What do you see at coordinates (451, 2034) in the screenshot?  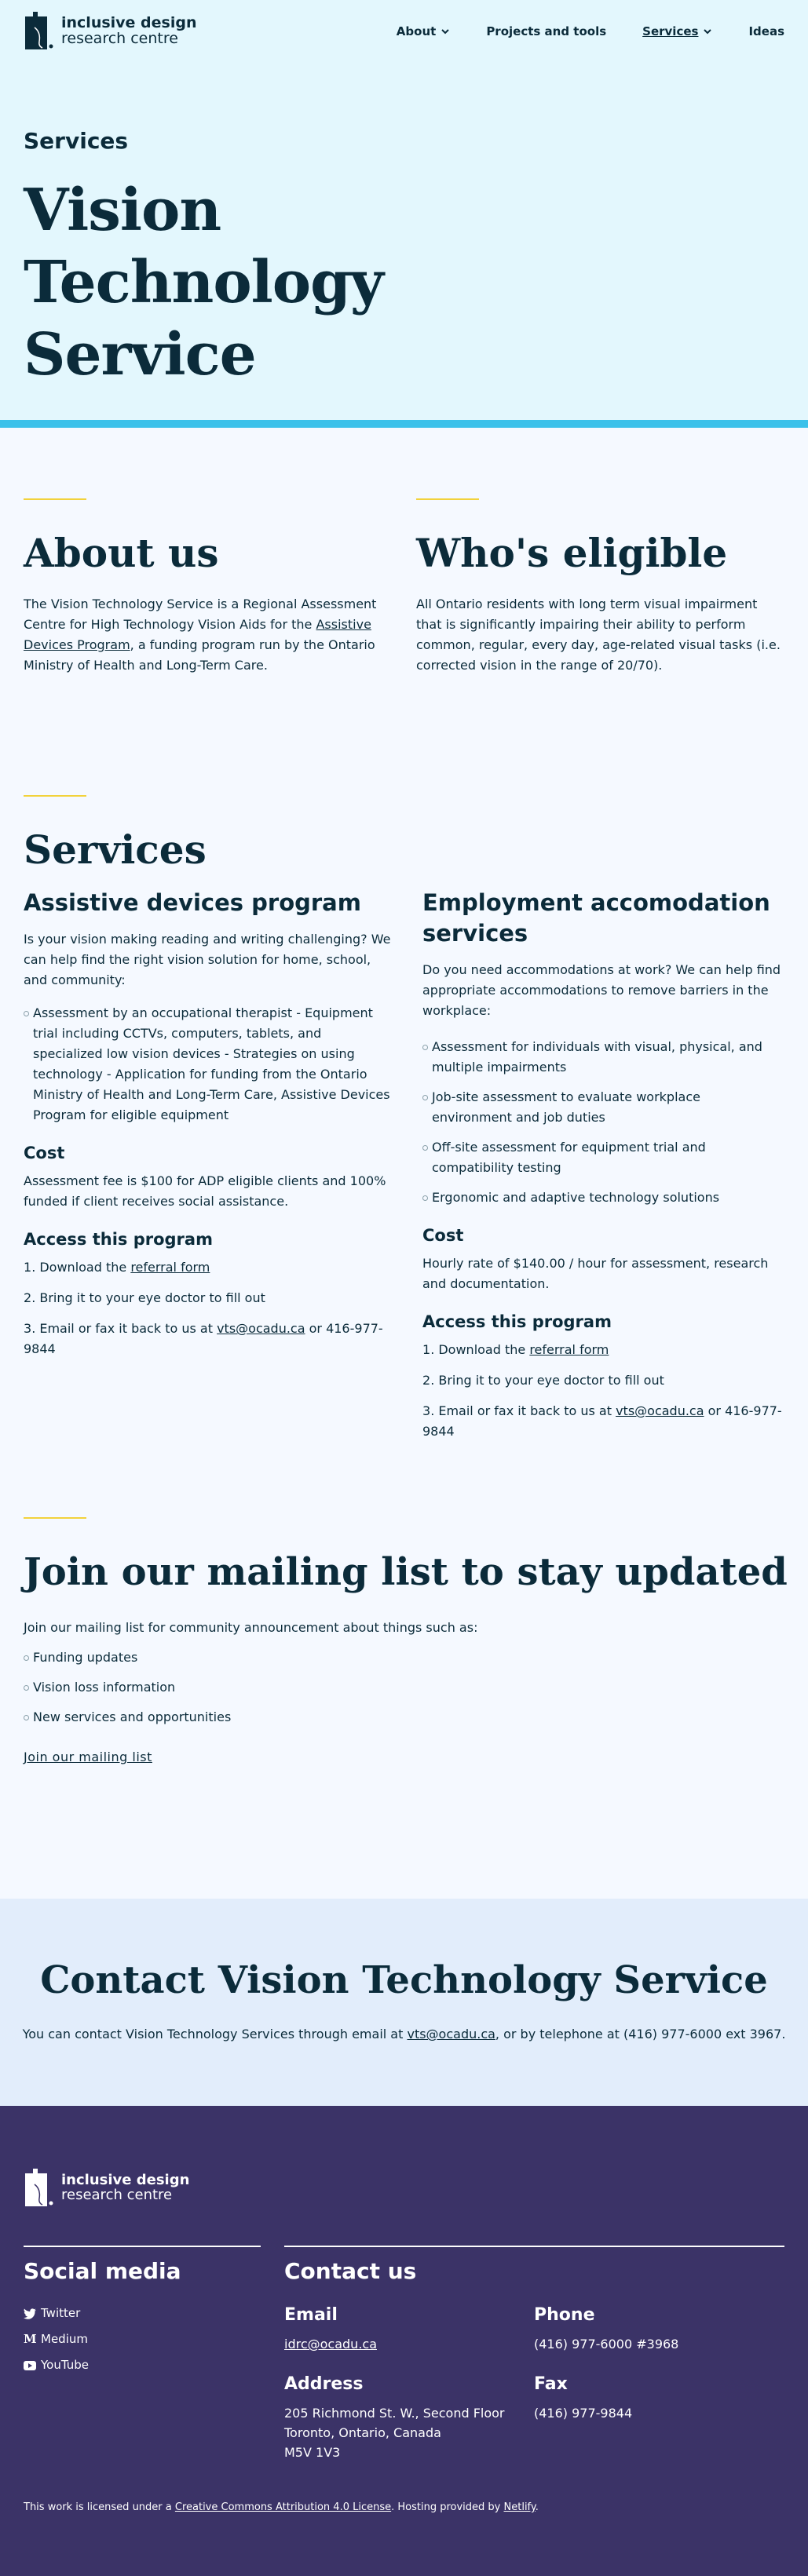 I see `contact-email-link: vts@ocadu.ca` at bounding box center [451, 2034].